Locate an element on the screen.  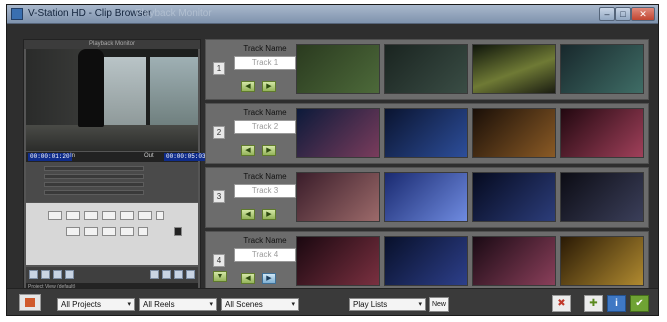
app-icon is located at coordinates (17, 14).